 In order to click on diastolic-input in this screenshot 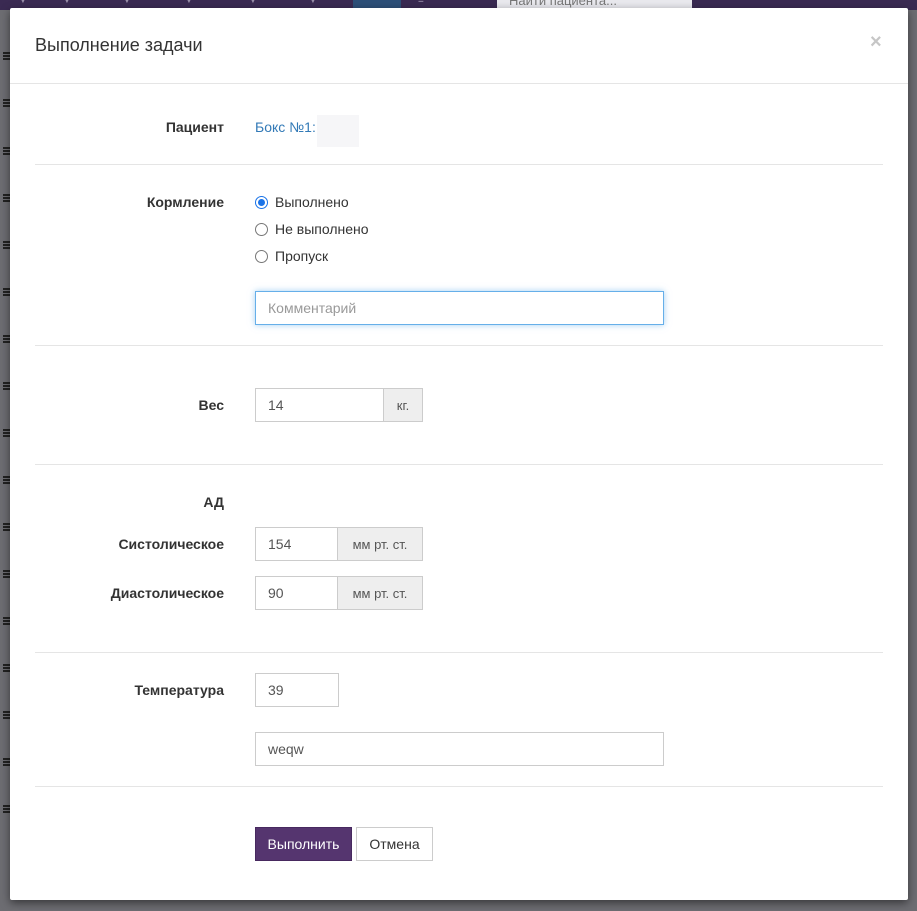, I will do `click(296, 593)`.